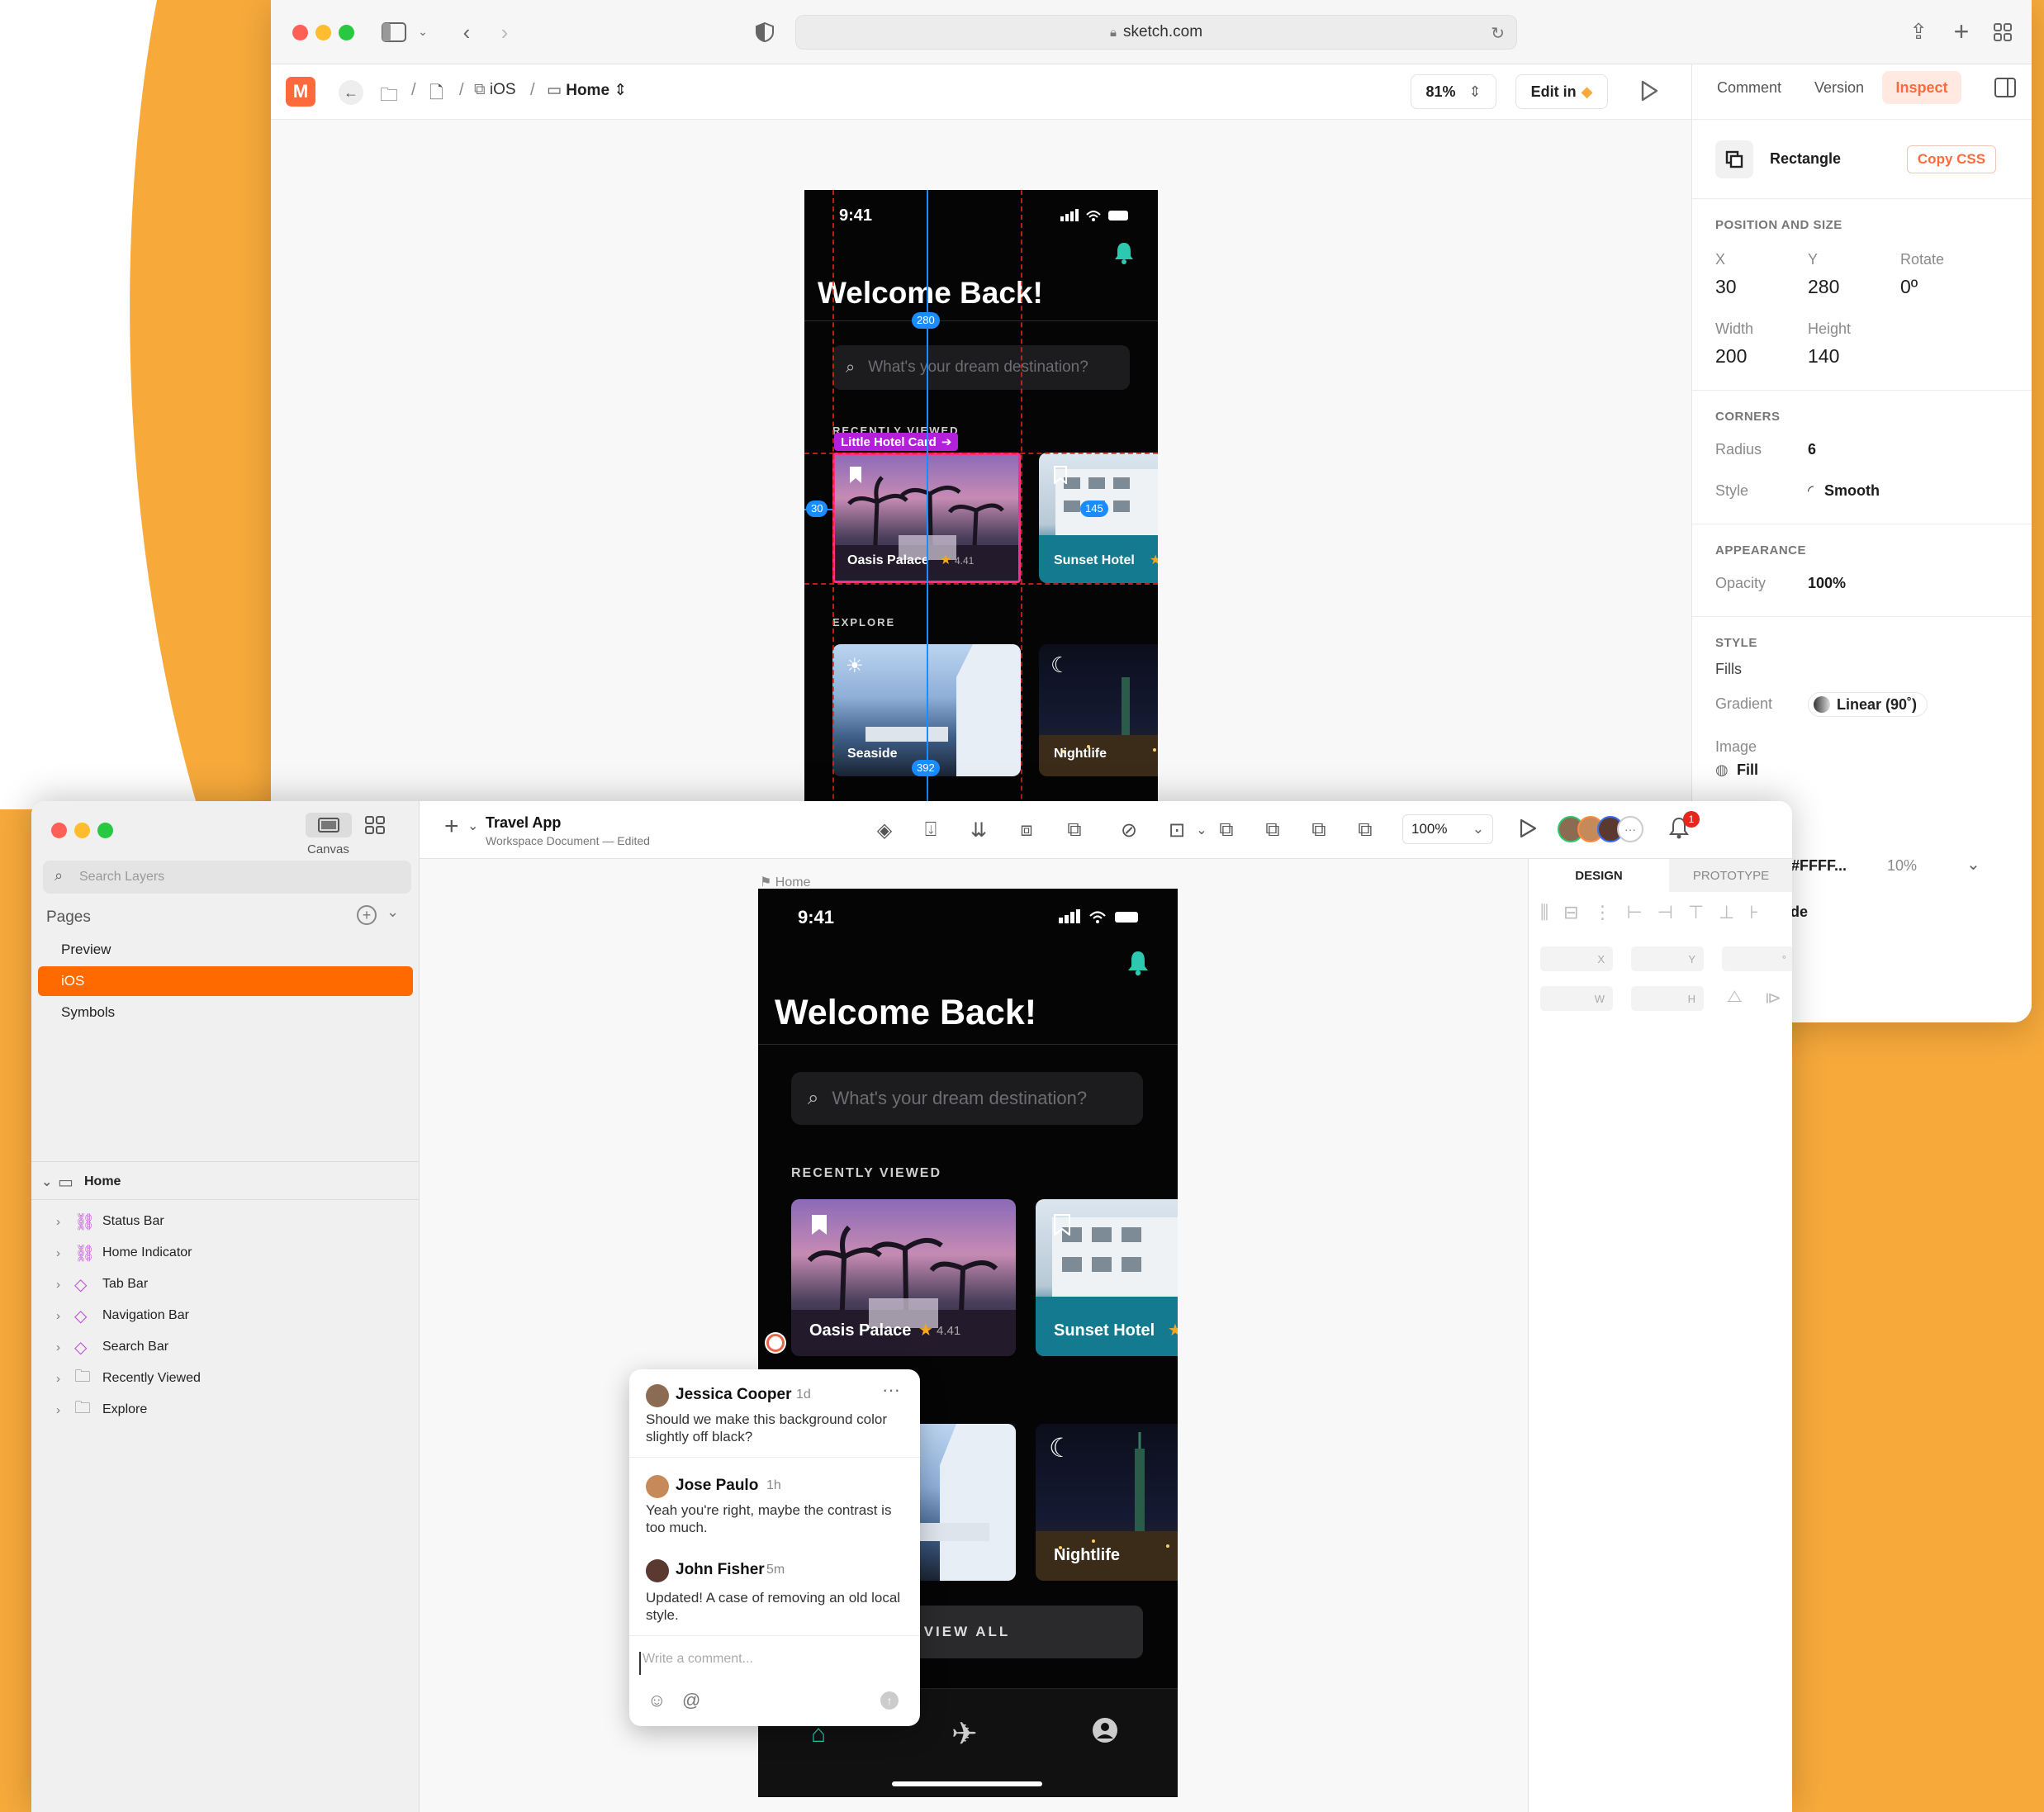 This screenshot has height=1812, width=2044. Describe the element at coordinates (1852, 491) in the screenshot. I see `style-value: Smooth` at that location.